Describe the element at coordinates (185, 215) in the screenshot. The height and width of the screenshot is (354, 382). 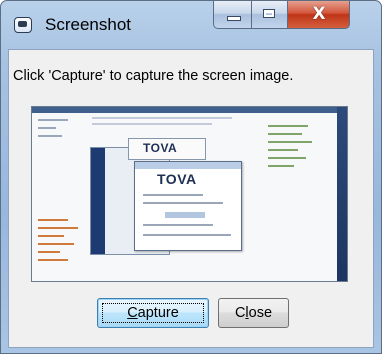
I see `preview-input` at that location.